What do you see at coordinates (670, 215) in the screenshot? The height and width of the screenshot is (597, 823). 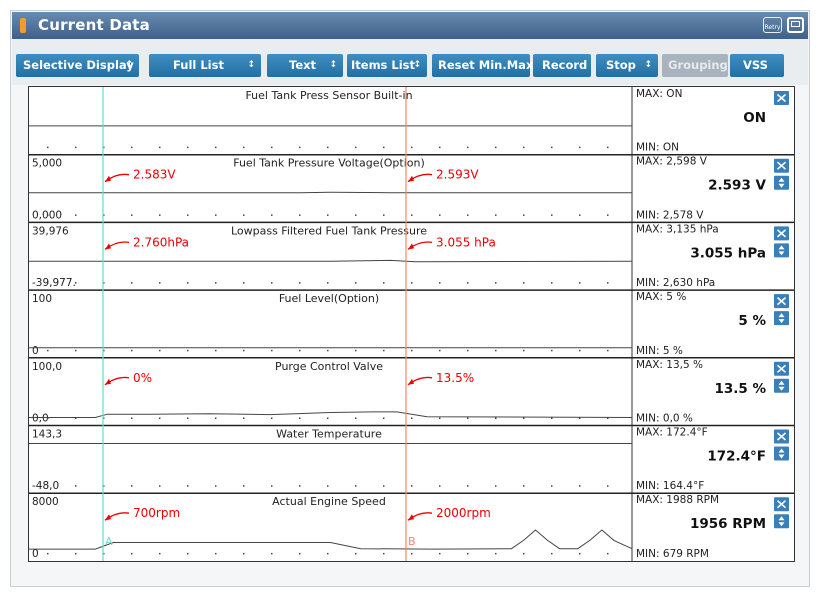 I see `graph-1-min: MIN: 2,578 V` at bounding box center [670, 215].